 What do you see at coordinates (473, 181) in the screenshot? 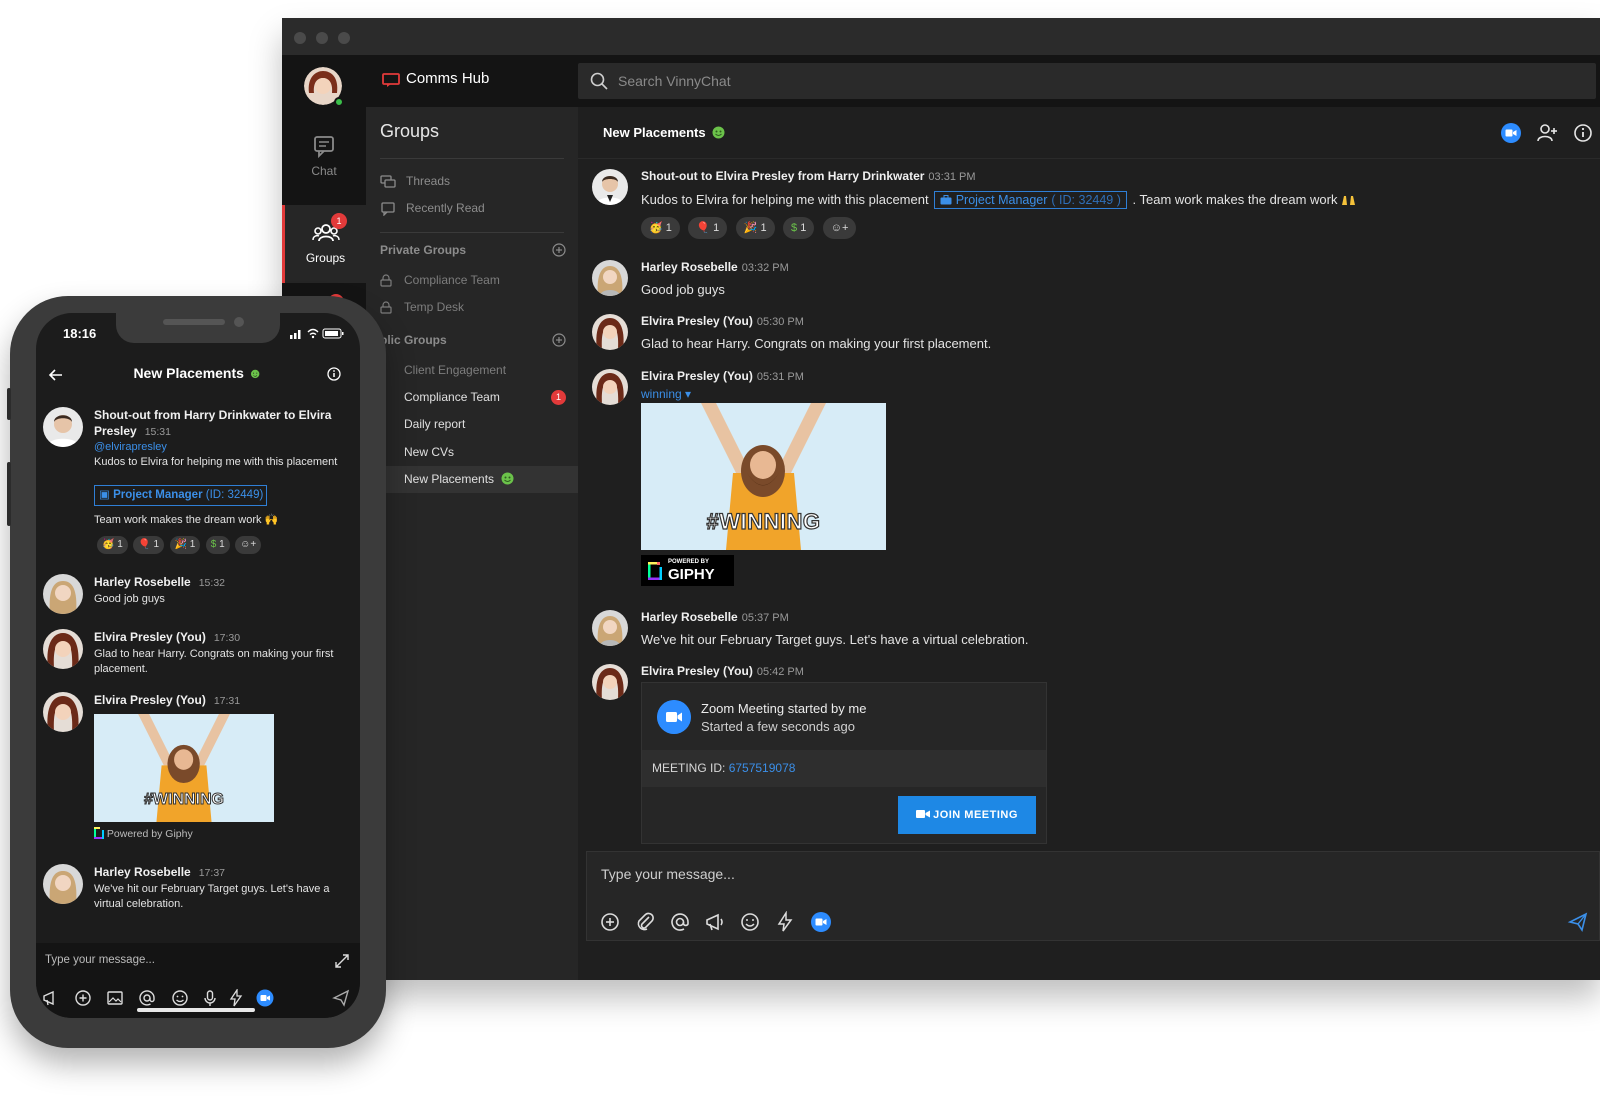
I see `sidebar-item-threads: Threads` at bounding box center [473, 181].